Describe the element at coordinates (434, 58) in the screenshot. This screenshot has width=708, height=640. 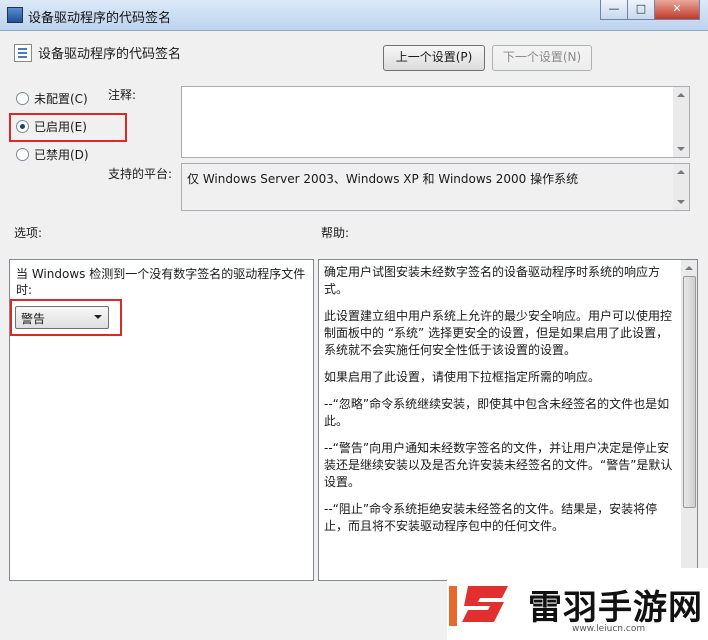
I see `previous-setting-button: 上一个设置(P)` at that location.